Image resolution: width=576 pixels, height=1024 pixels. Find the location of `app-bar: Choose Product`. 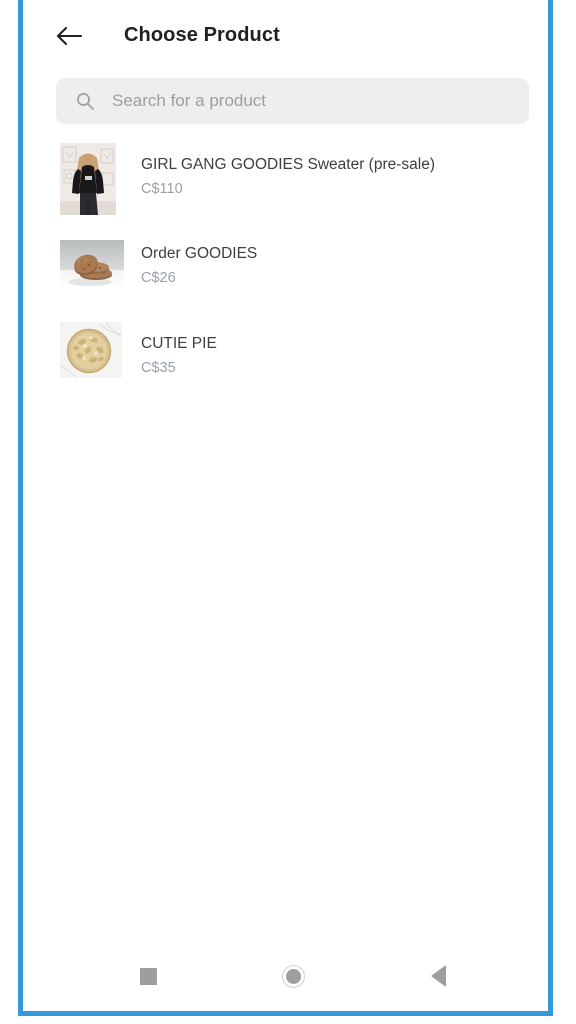

app-bar: Choose Product is located at coordinates (285, 33).